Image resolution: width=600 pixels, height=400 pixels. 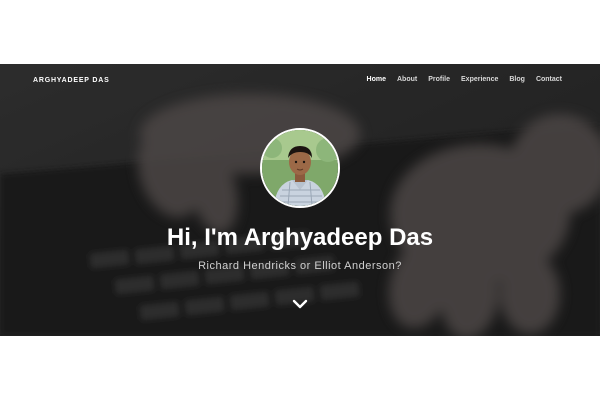 What do you see at coordinates (300, 237) in the screenshot?
I see `hero-title: Hi, I'm Arghyadeep Das` at bounding box center [300, 237].